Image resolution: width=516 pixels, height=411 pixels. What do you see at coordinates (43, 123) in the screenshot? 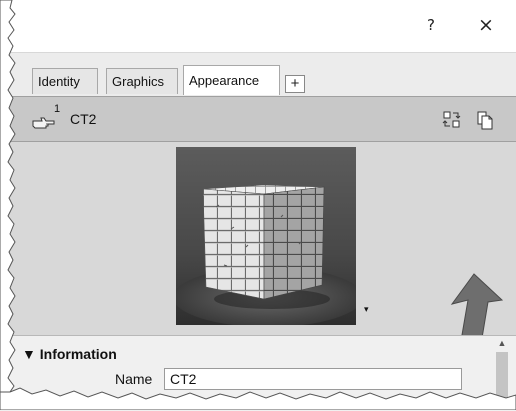
I see `hand-pointer-icon` at bounding box center [43, 123].